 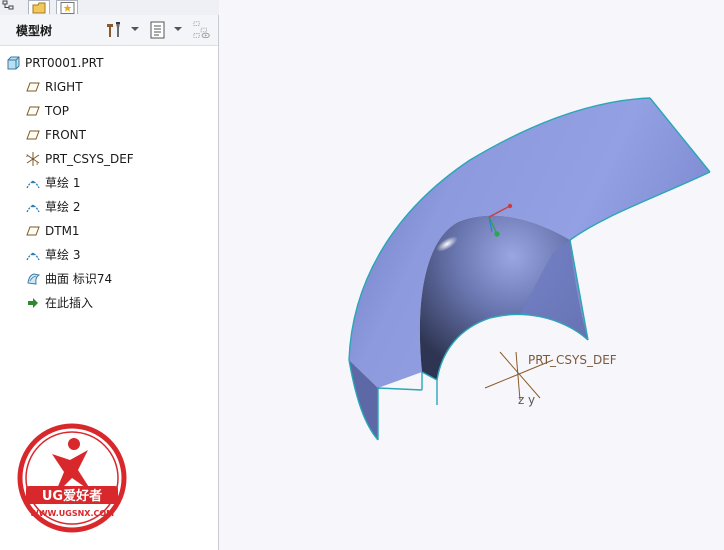 What do you see at coordinates (33, 303) in the screenshot?
I see `insert-here-arrow-icon` at bounding box center [33, 303].